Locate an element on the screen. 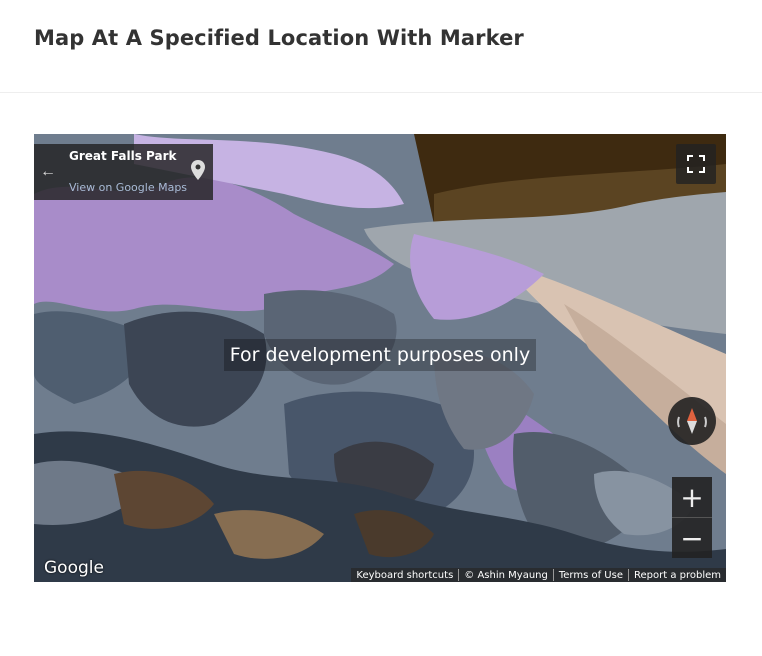 This screenshot has height=656, width=762. zoom-out-button: − is located at coordinates (692, 538).